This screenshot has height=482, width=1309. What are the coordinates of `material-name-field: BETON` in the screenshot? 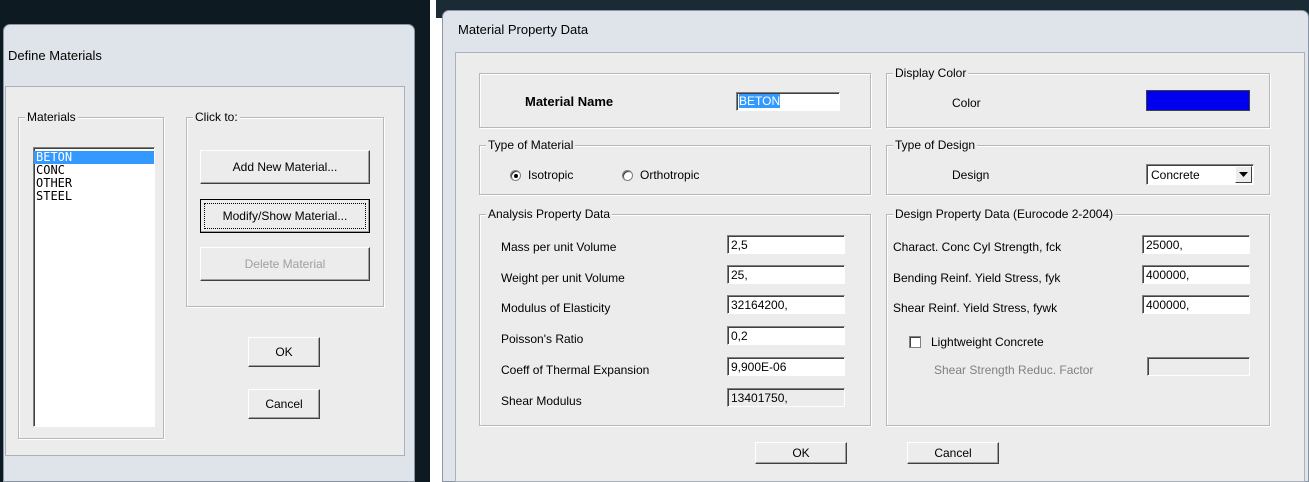 It's located at (788, 101).